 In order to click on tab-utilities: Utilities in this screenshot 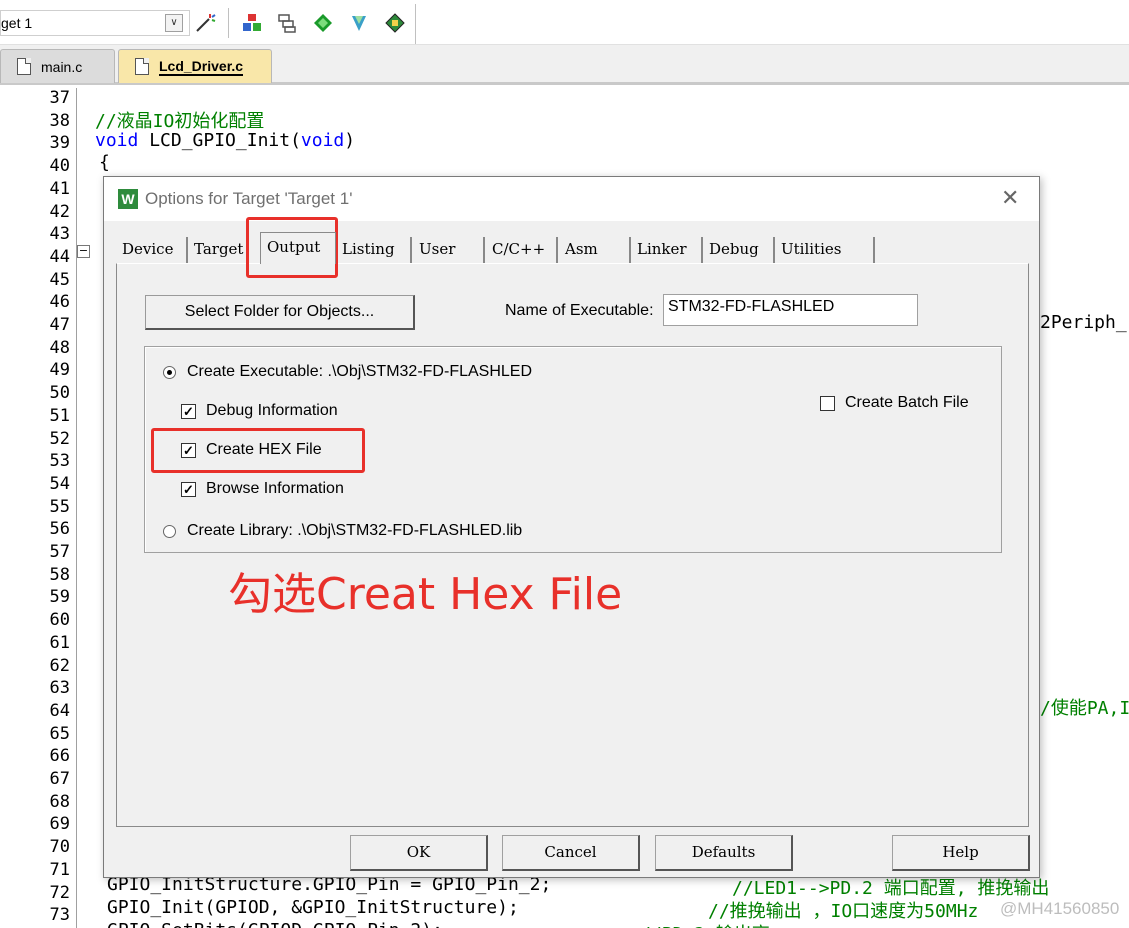, I will do `click(825, 250)`.